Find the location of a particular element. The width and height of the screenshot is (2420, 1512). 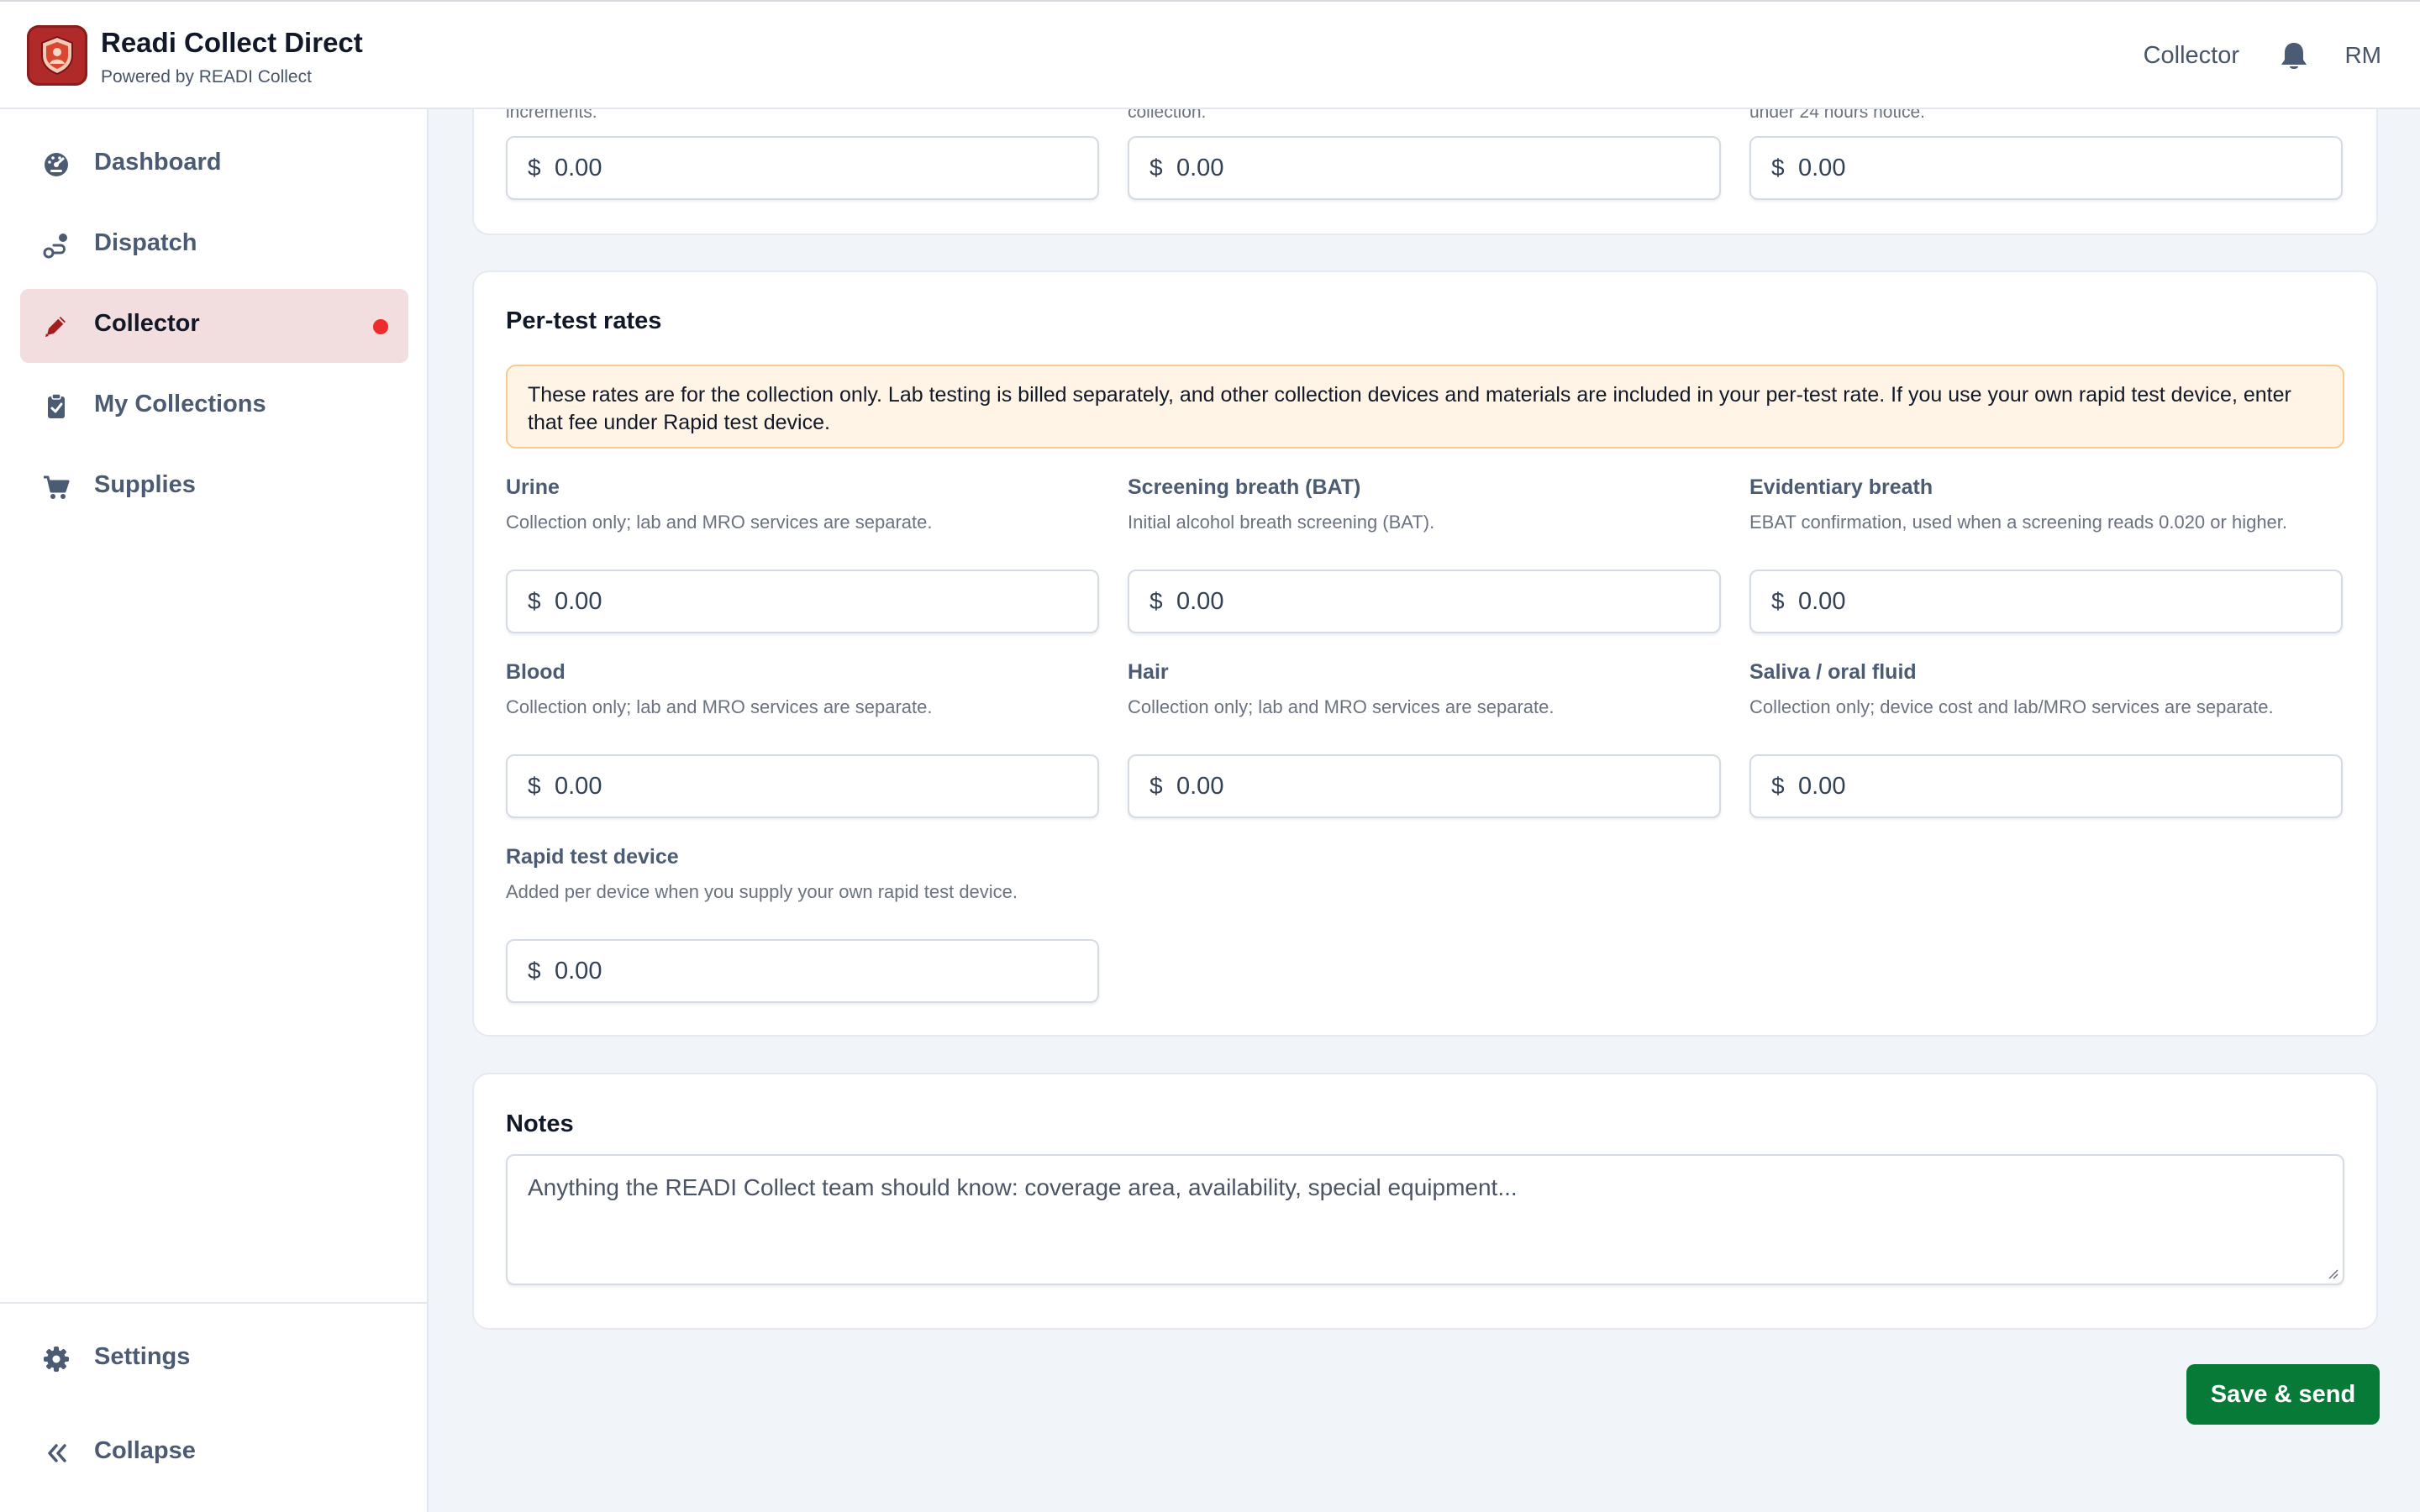

urine-rate-input: $ 0.00 is located at coordinates (802, 601).